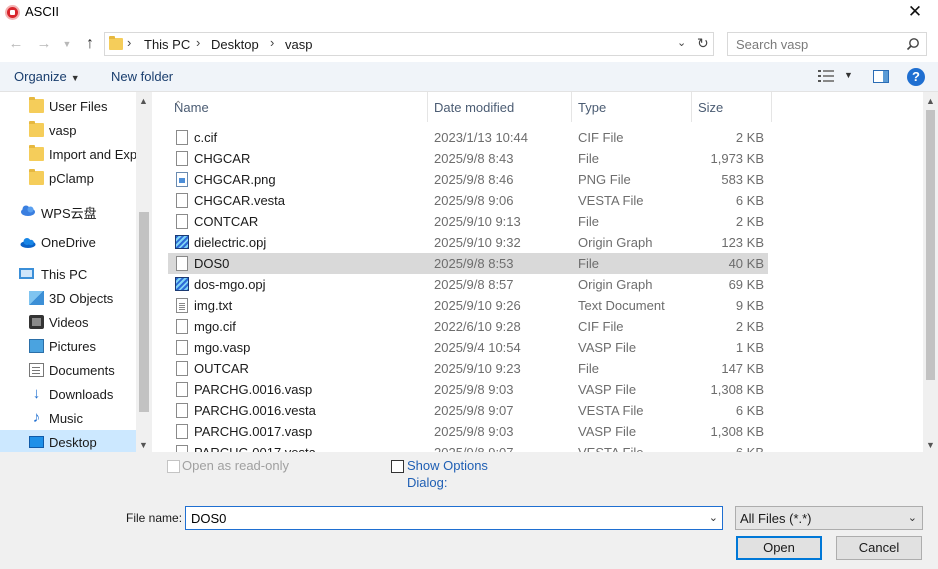 Image resolution: width=938 pixels, height=569 pixels. I want to click on breadcrumb-vasp: vasp, so click(298, 44).